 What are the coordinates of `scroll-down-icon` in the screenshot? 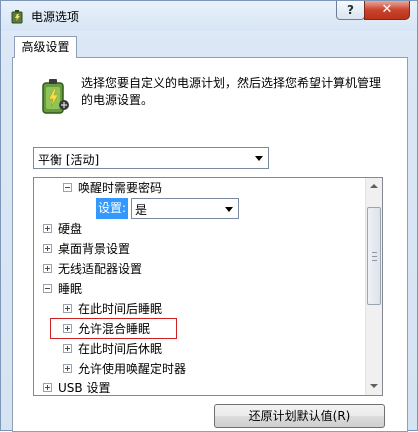 It's located at (374, 386).